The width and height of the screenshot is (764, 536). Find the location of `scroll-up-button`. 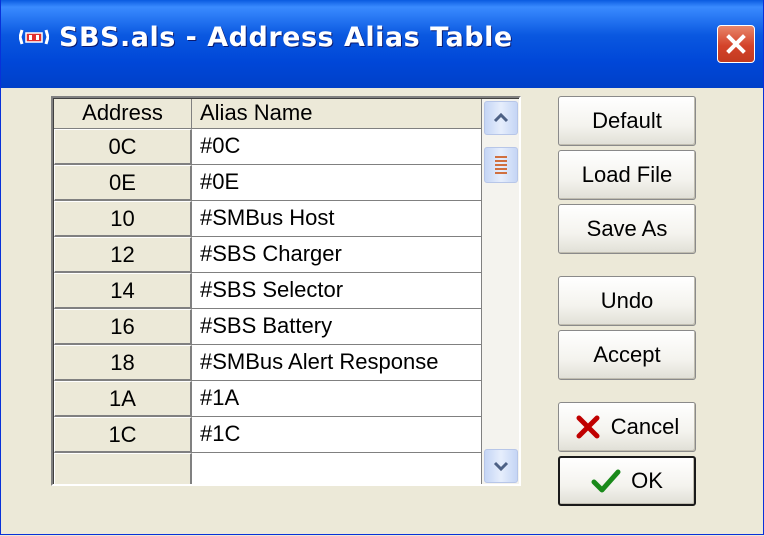

scroll-up-button is located at coordinates (501, 118).